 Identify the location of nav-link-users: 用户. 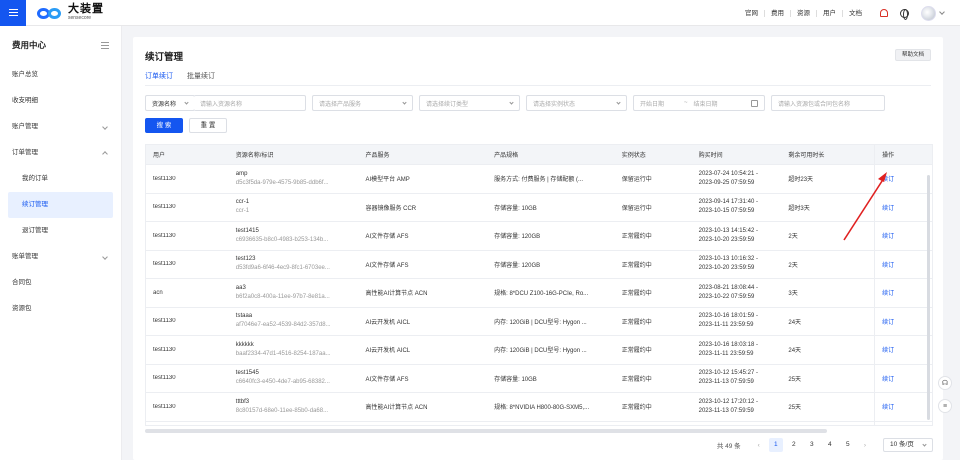
(829, 13).